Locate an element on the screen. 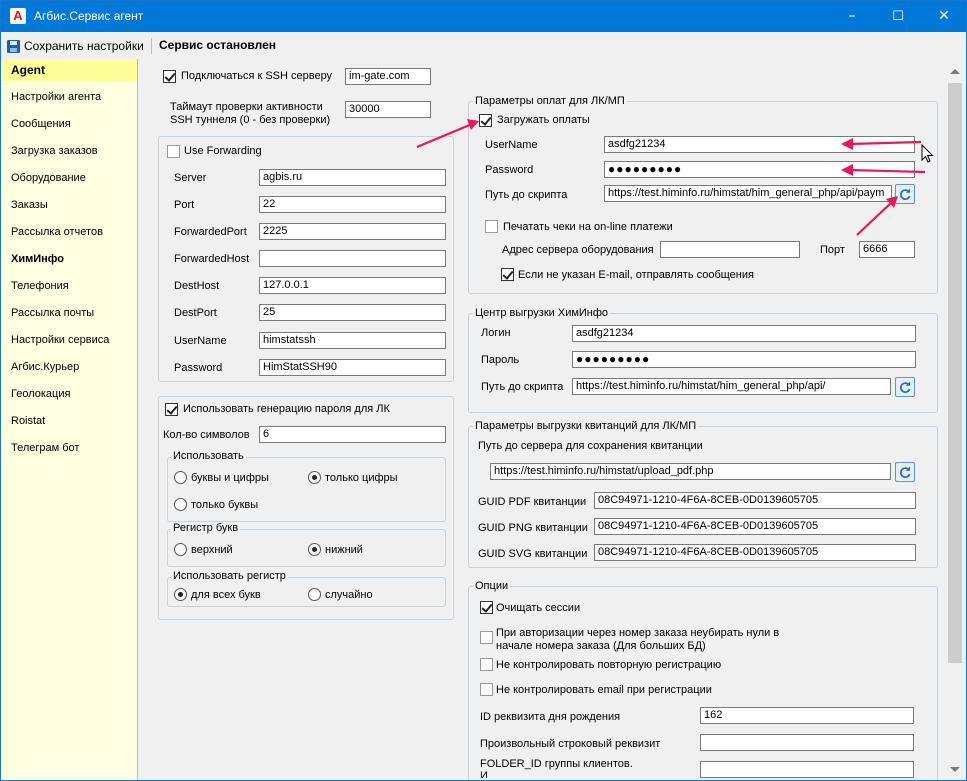  annotation-arrow-load-payments is located at coordinates (444, 135).